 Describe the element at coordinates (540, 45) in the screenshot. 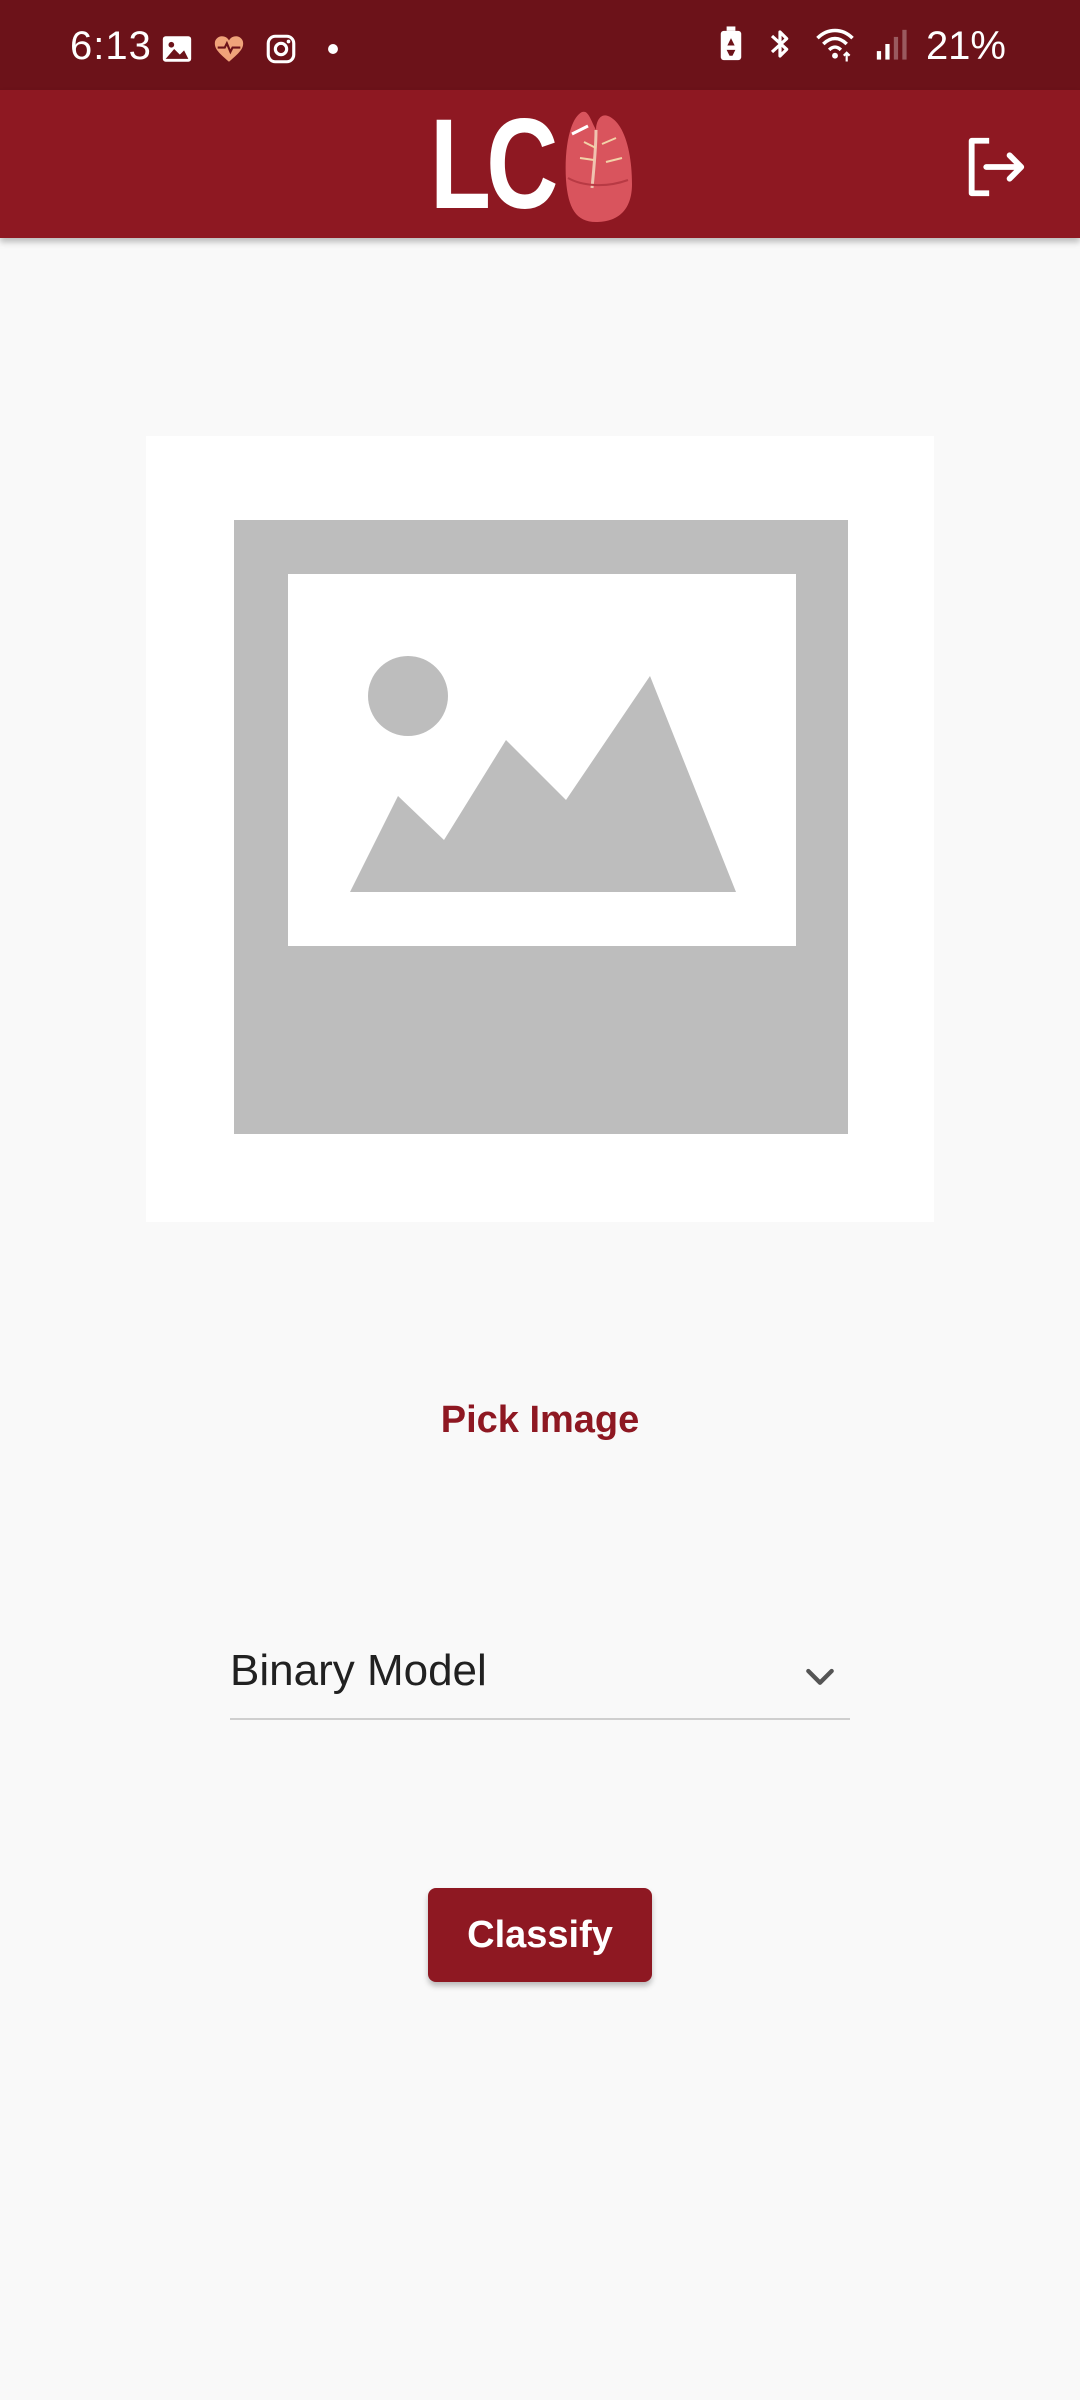

I see `status-bar: 6:13 21%` at that location.